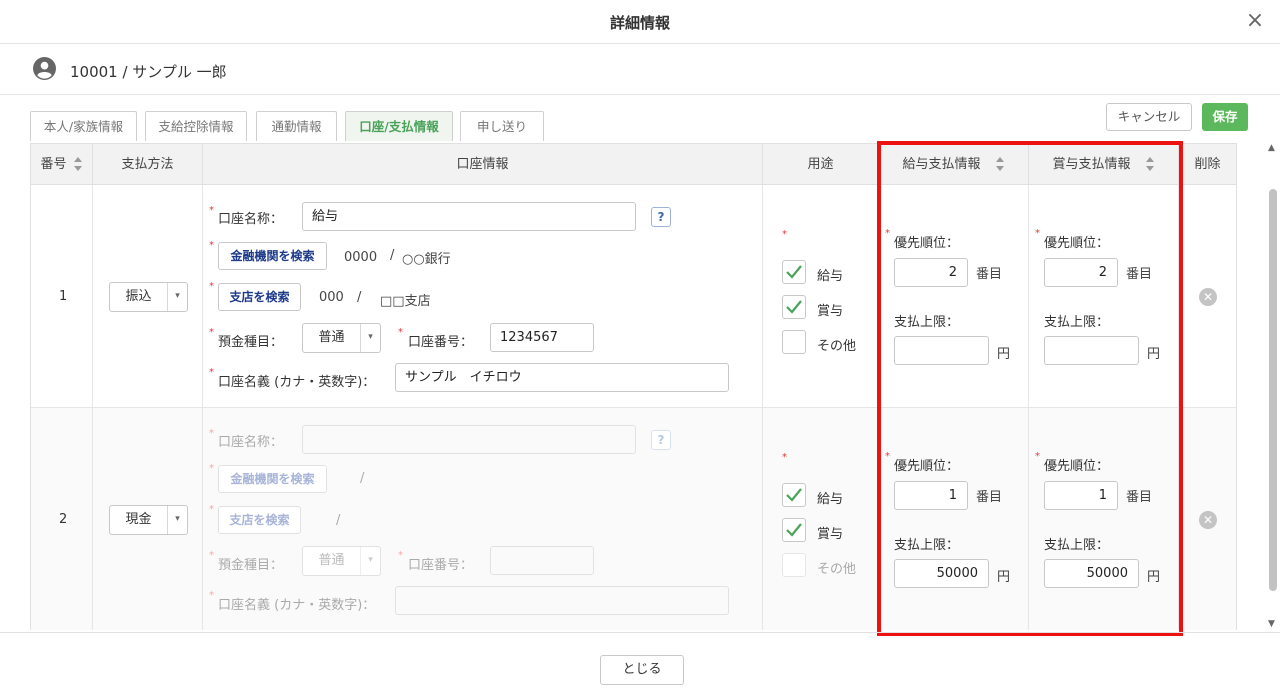  What do you see at coordinates (1091, 350) in the screenshot?
I see `bonus-limit-input` at bounding box center [1091, 350].